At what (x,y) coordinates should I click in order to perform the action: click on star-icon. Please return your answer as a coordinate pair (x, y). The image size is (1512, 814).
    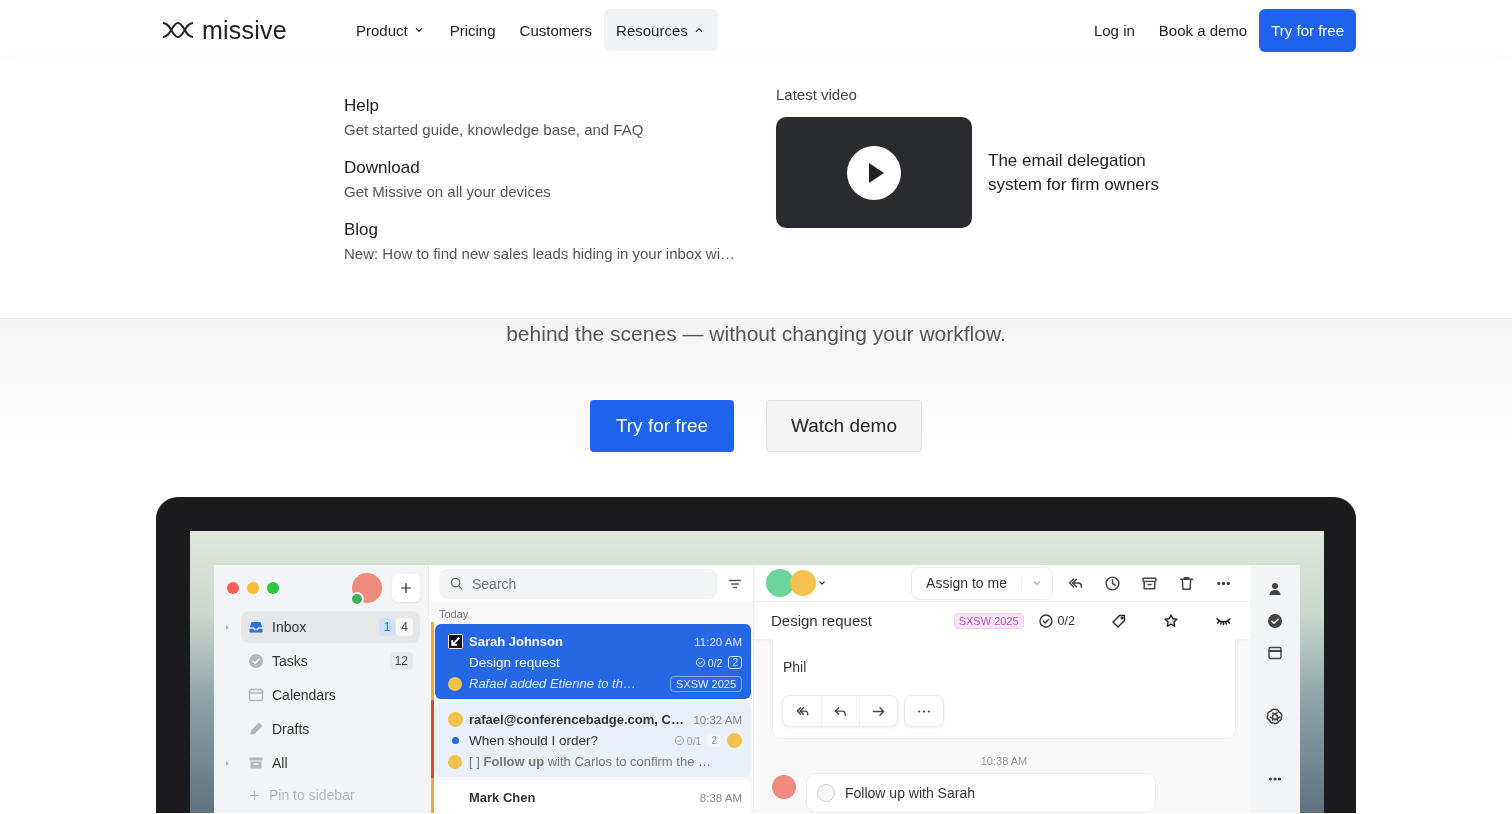
    Looking at the image, I should click on (1171, 620).